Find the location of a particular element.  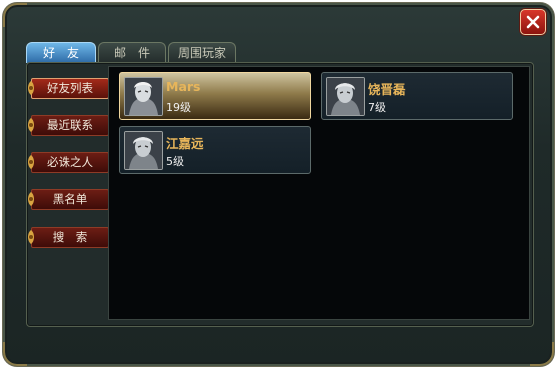

close-button is located at coordinates (533, 22).